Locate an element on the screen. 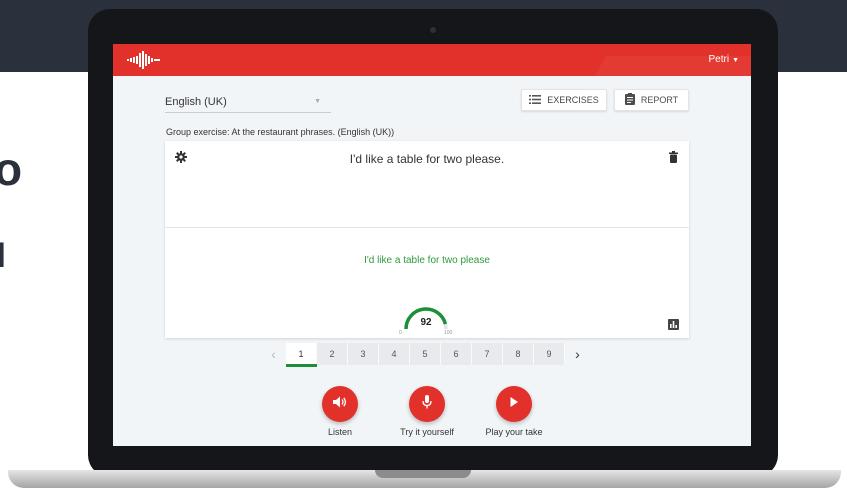  page-list: 123456789 is located at coordinates (425, 355).